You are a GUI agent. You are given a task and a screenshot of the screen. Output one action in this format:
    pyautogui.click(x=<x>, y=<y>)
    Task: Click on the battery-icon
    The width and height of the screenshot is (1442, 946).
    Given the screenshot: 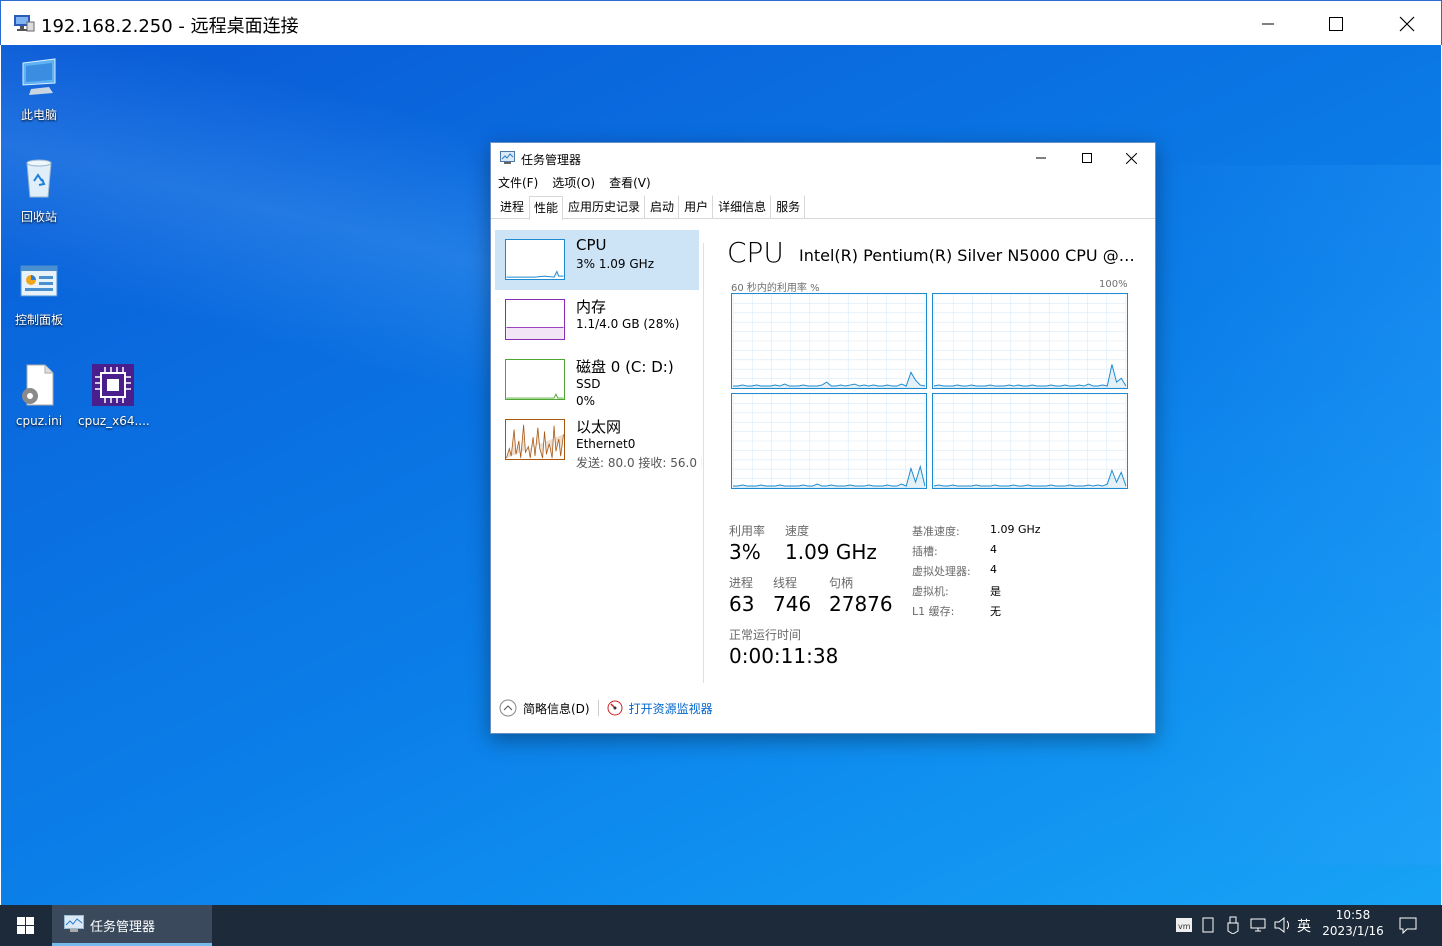 What is the action you would take?
    pyautogui.click(x=1208, y=925)
    